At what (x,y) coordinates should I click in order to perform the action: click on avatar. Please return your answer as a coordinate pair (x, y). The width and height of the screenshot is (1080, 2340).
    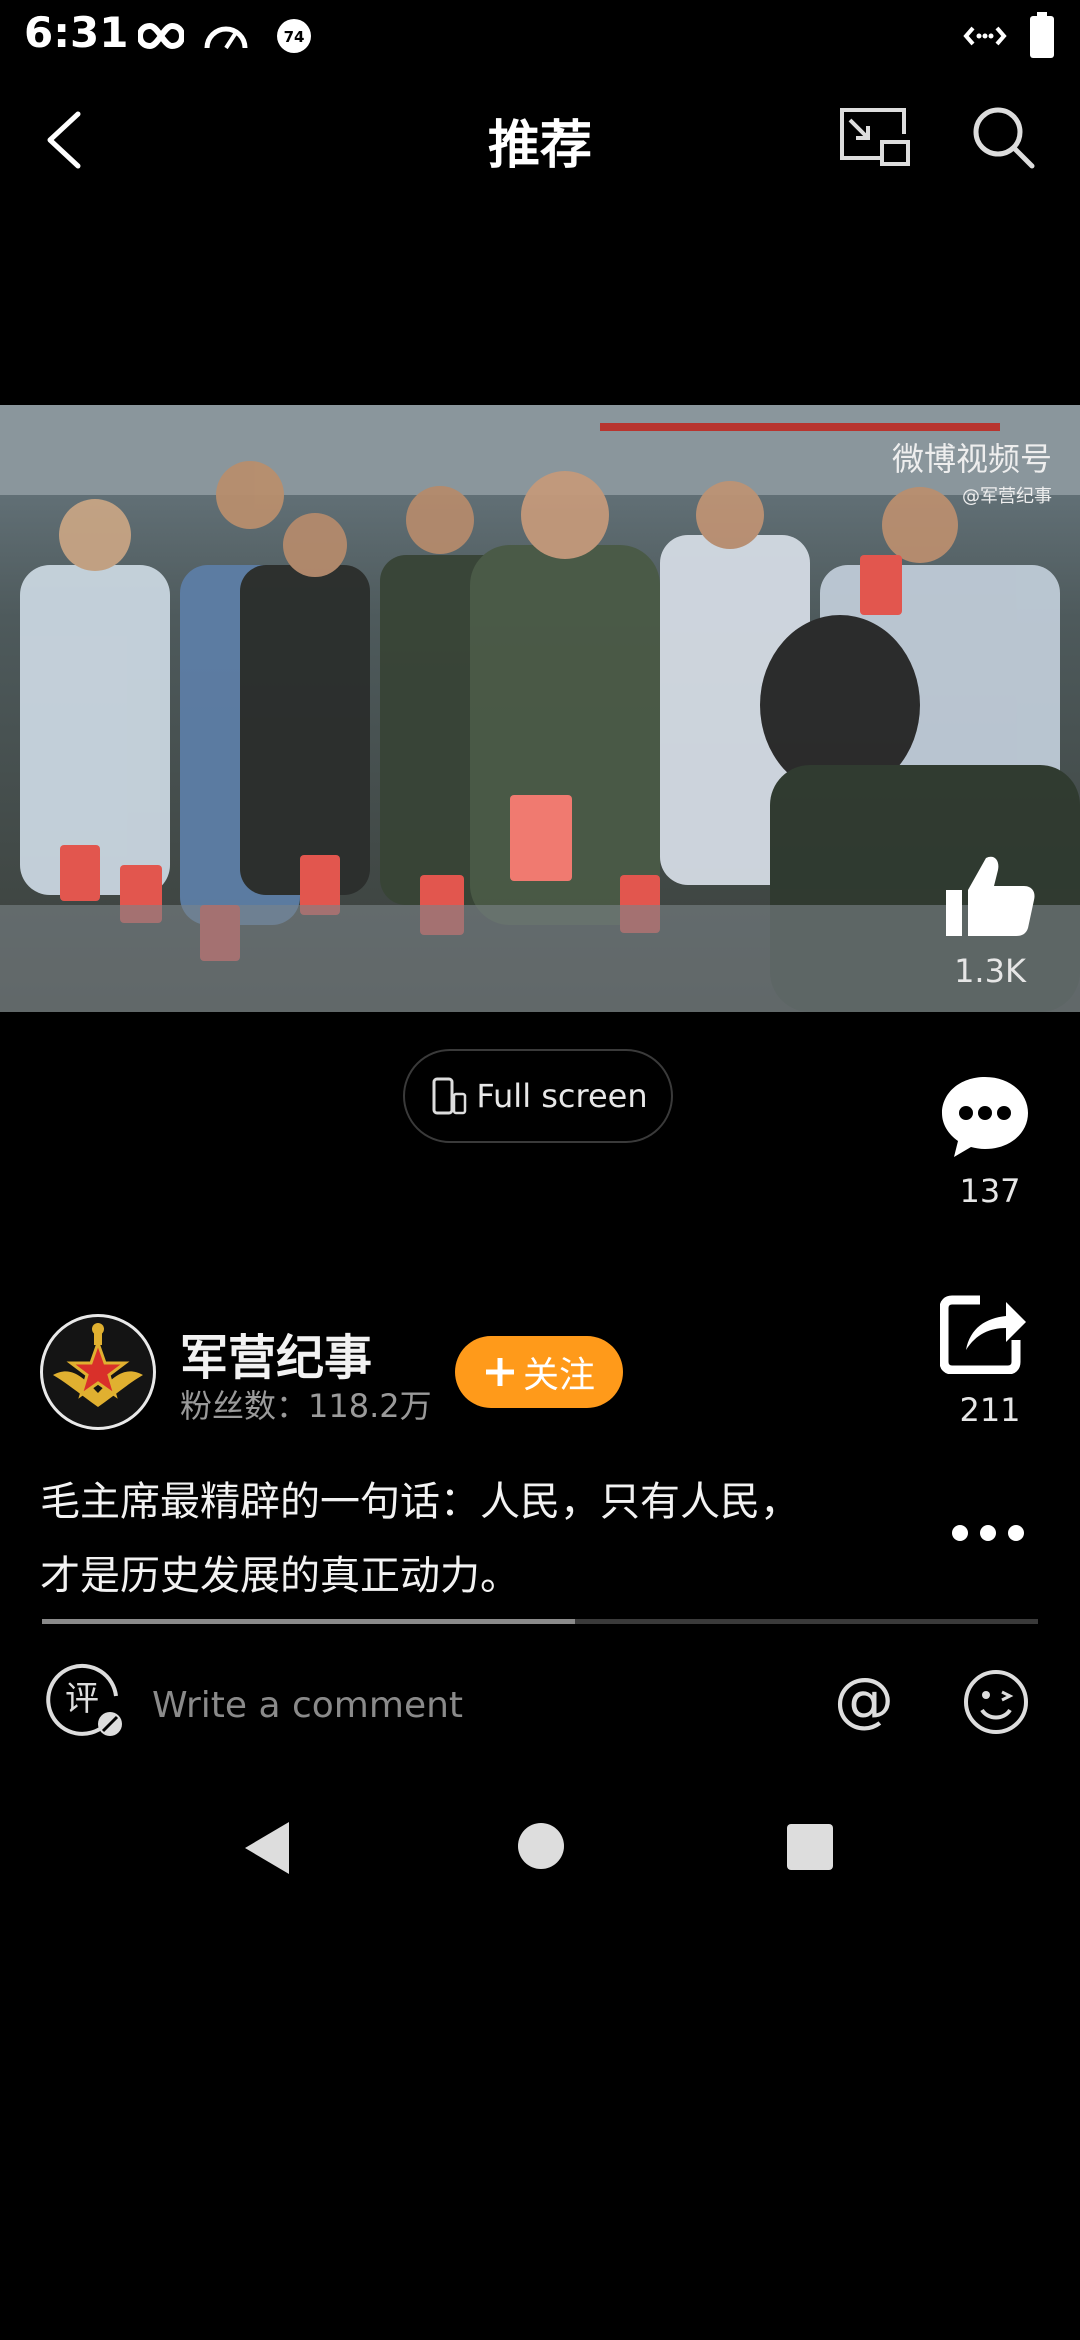
    Looking at the image, I should click on (98, 1372).